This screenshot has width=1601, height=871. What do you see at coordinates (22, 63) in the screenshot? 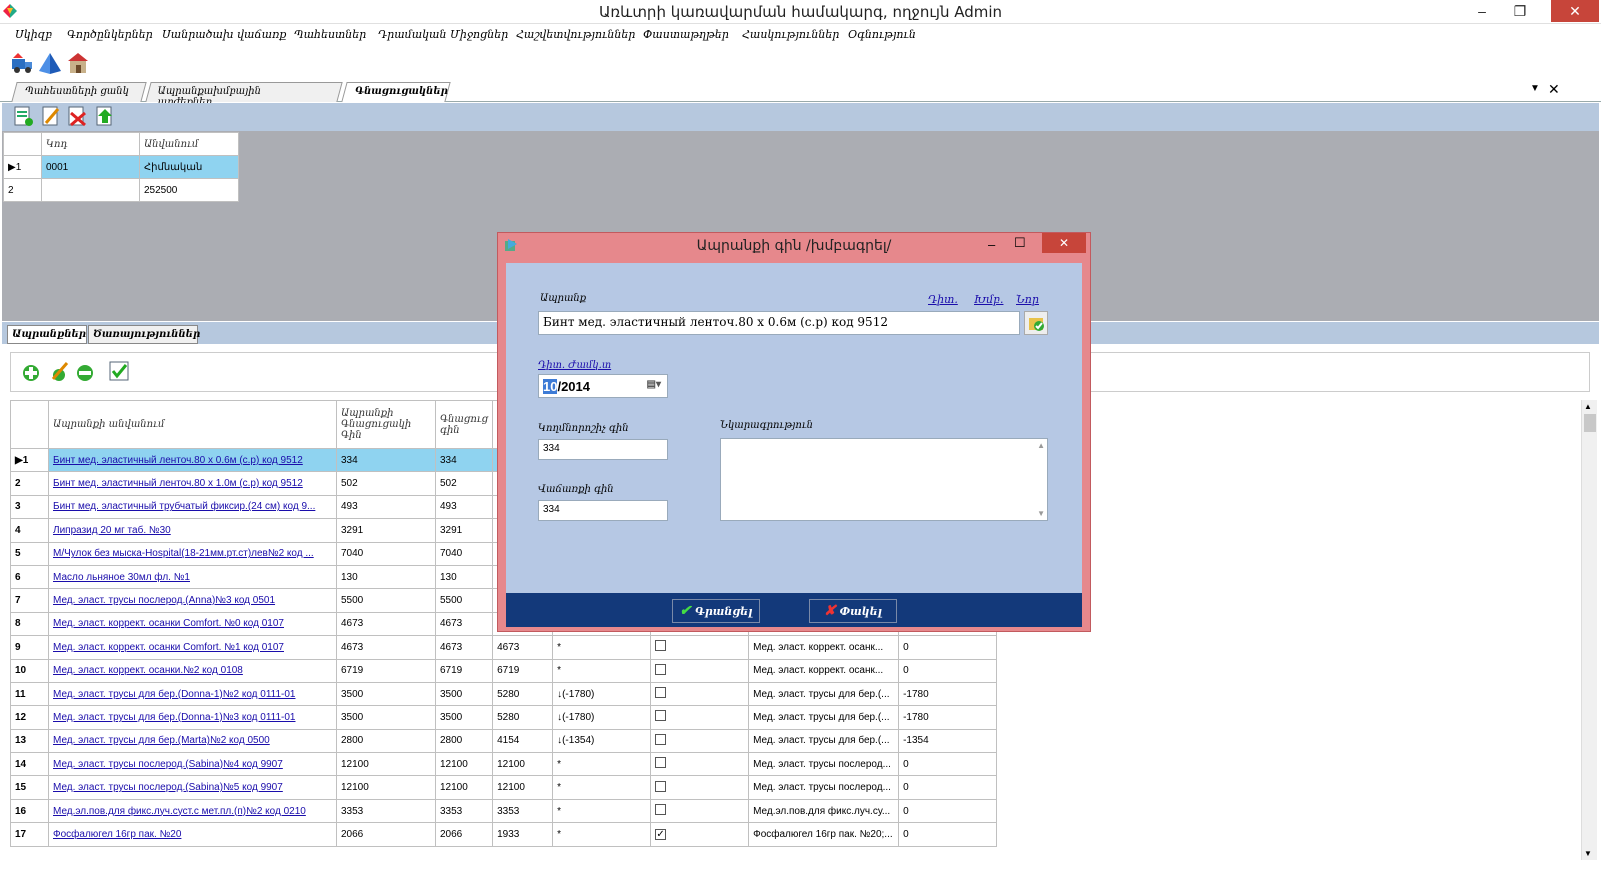
I see `truck-icon` at bounding box center [22, 63].